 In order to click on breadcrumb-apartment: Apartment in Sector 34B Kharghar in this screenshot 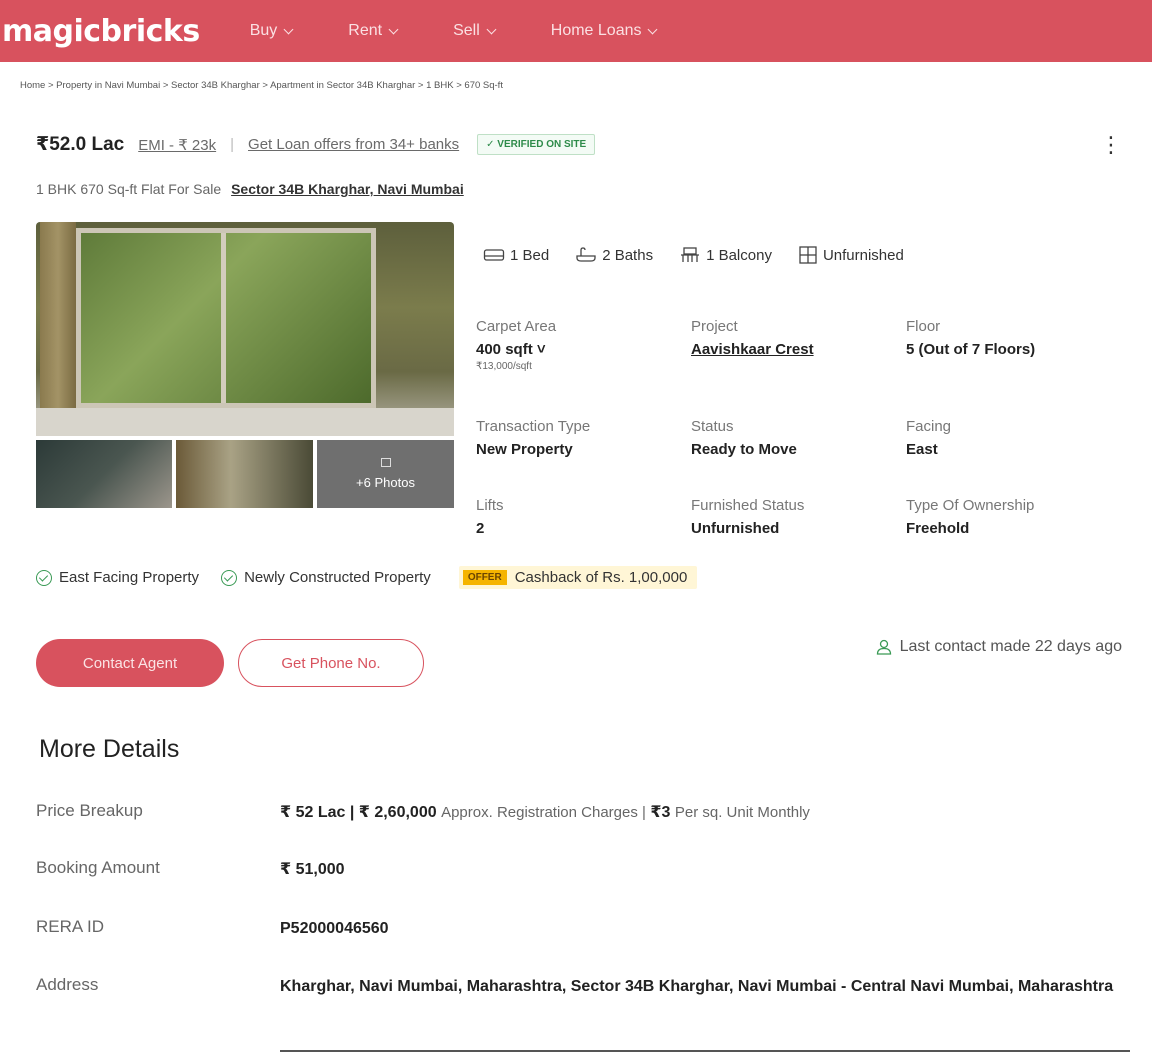, I will do `click(342, 85)`.